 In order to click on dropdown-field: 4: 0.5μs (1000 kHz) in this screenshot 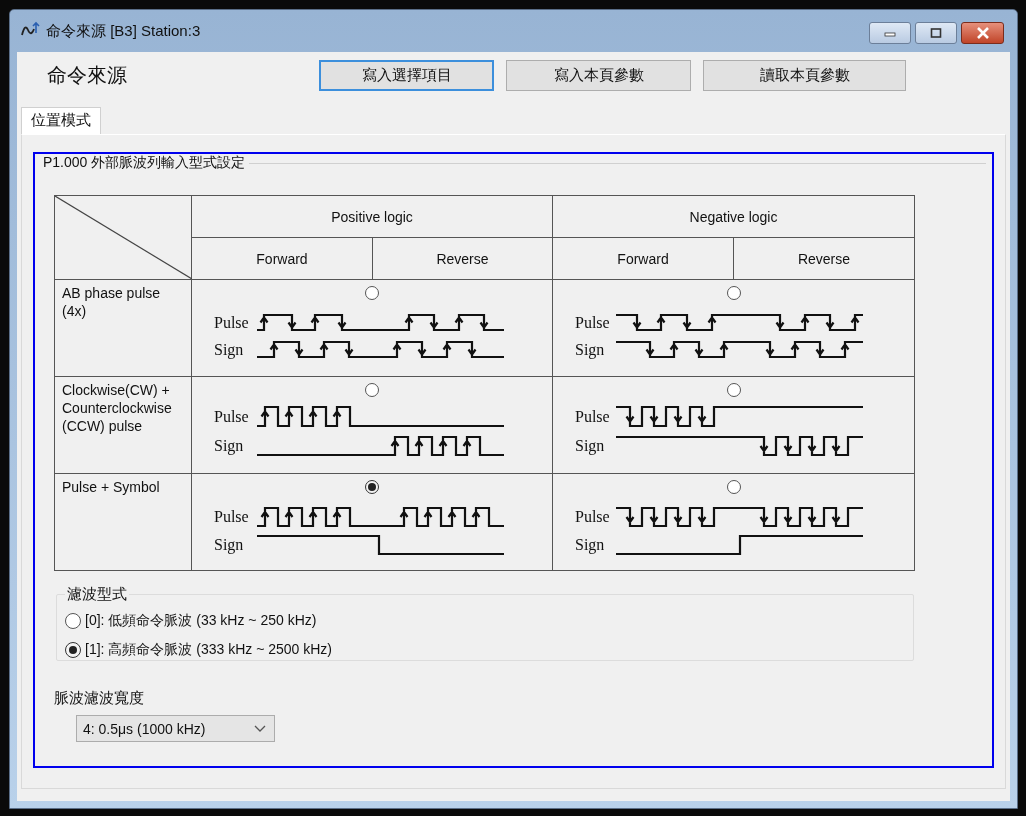, I will do `click(175, 728)`.